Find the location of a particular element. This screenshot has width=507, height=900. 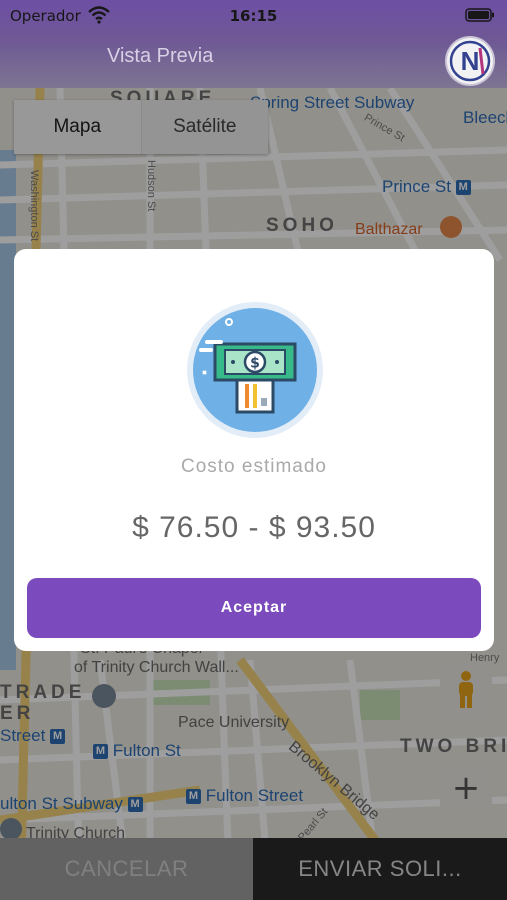

money-icon: $ is located at coordinates (255, 370).